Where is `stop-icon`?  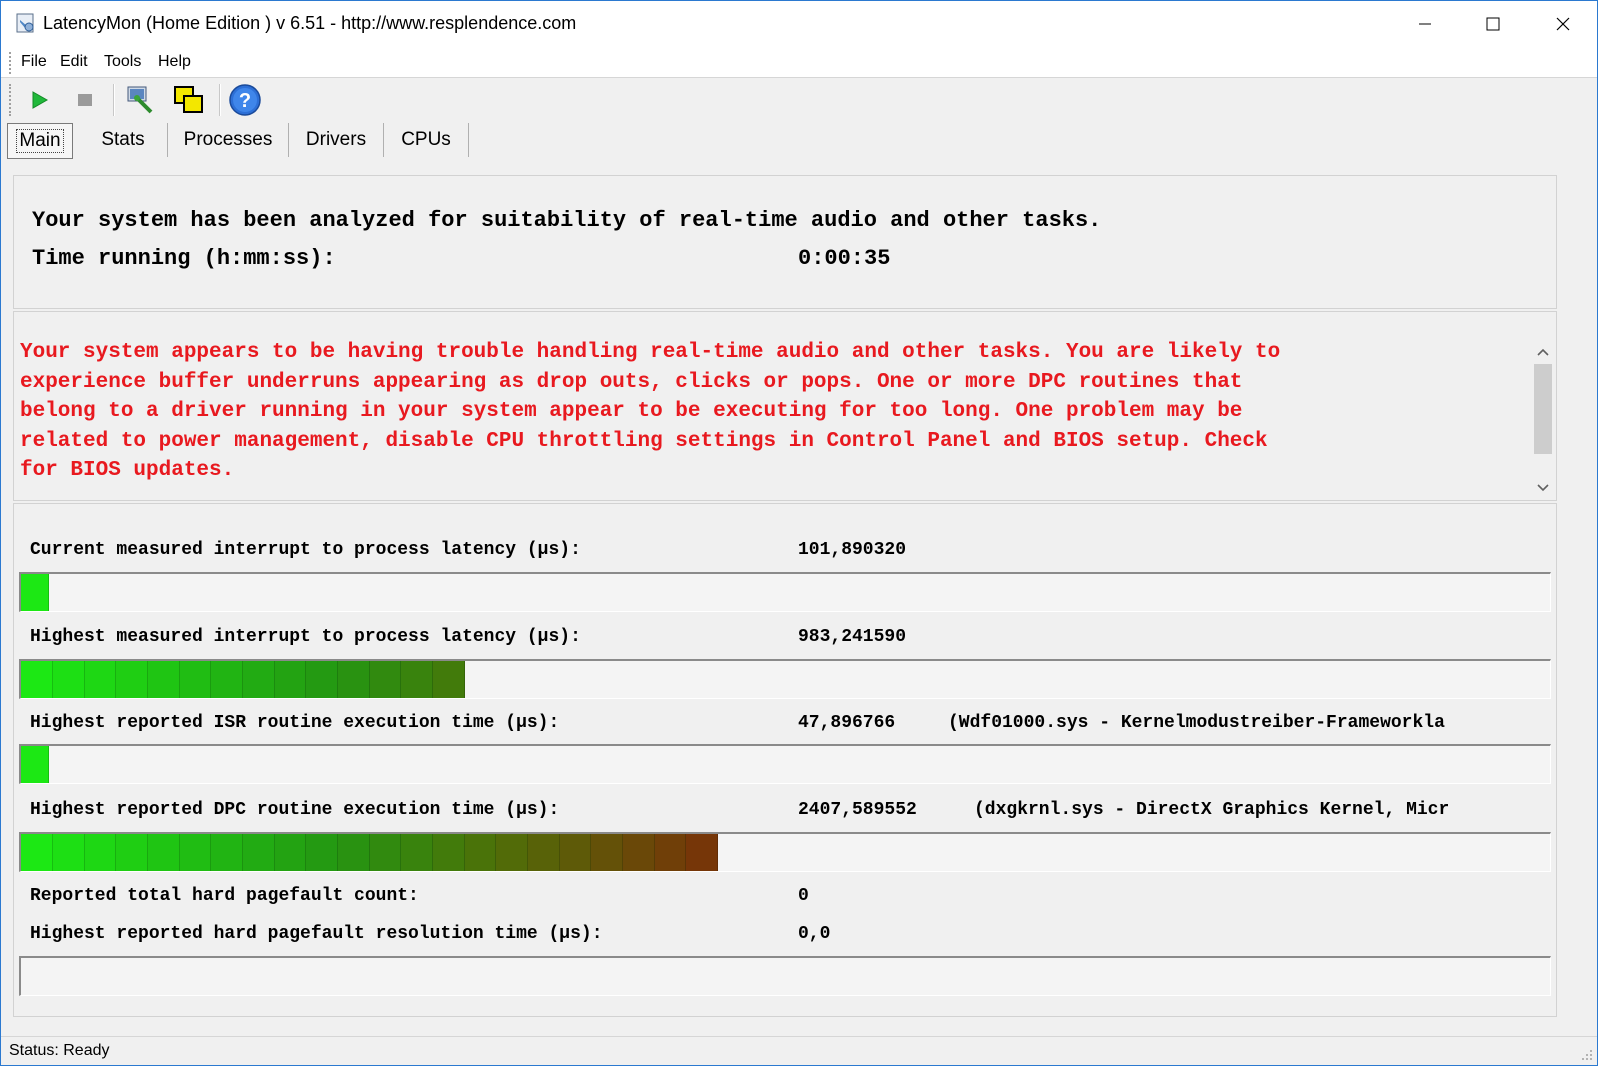 stop-icon is located at coordinates (85, 100).